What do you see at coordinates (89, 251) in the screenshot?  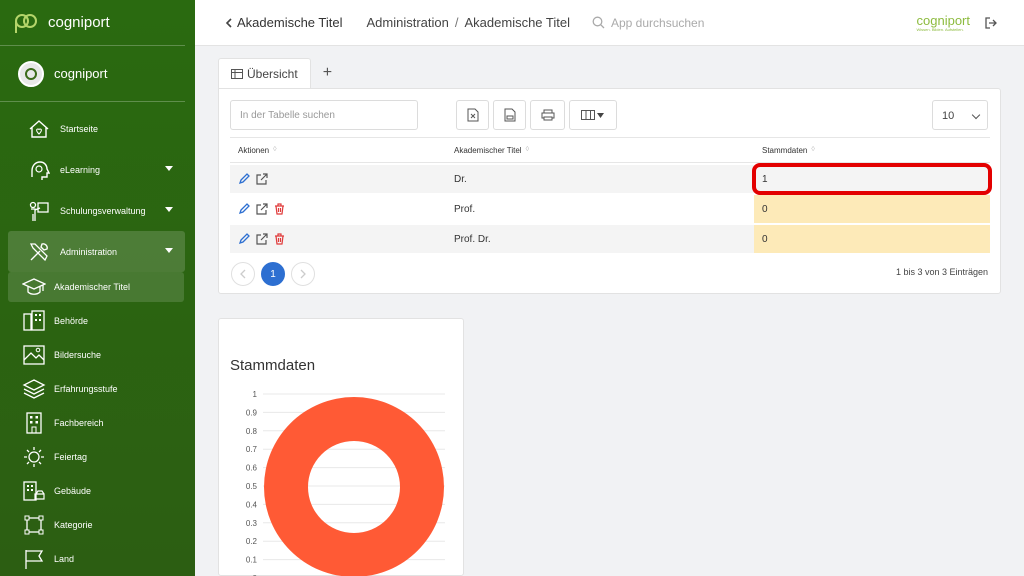 I see `sidebar-item-label: Administration` at bounding box center [89, 251].